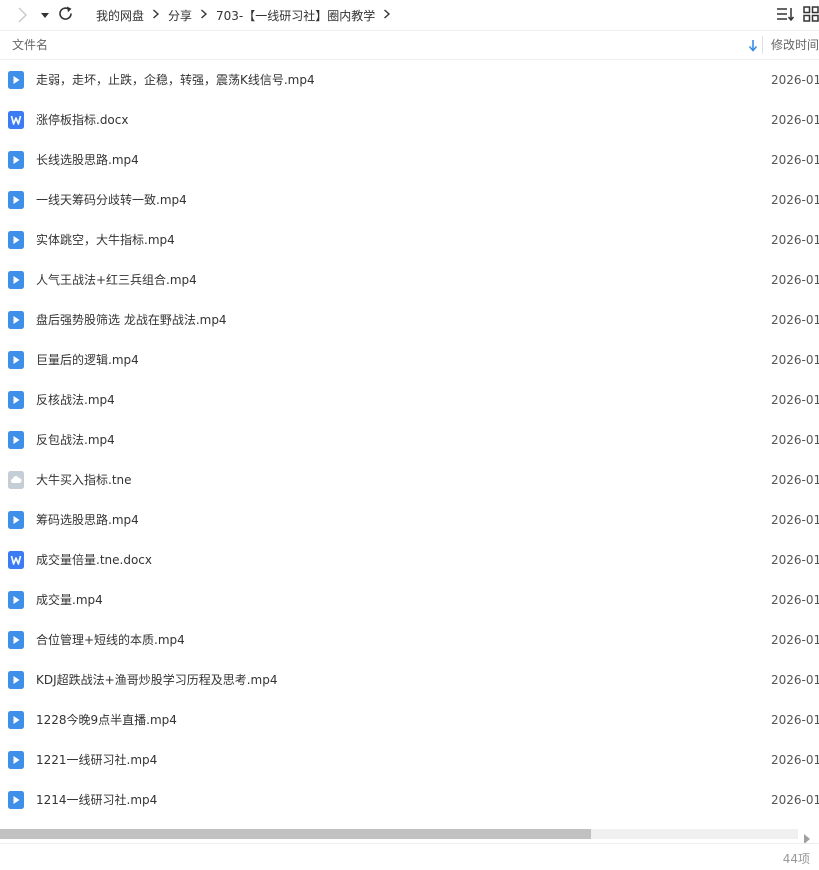  I want to click on grid-view-icon, so click(811, 14).